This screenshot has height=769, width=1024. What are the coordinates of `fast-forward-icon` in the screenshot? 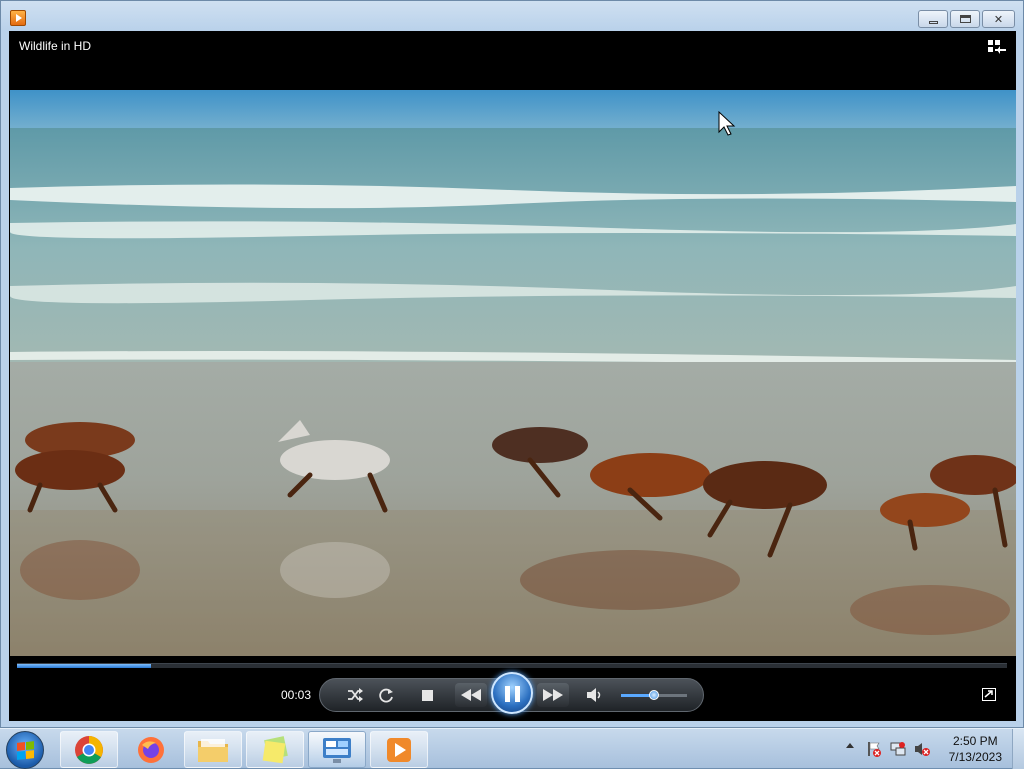 It's located at (553, 695).